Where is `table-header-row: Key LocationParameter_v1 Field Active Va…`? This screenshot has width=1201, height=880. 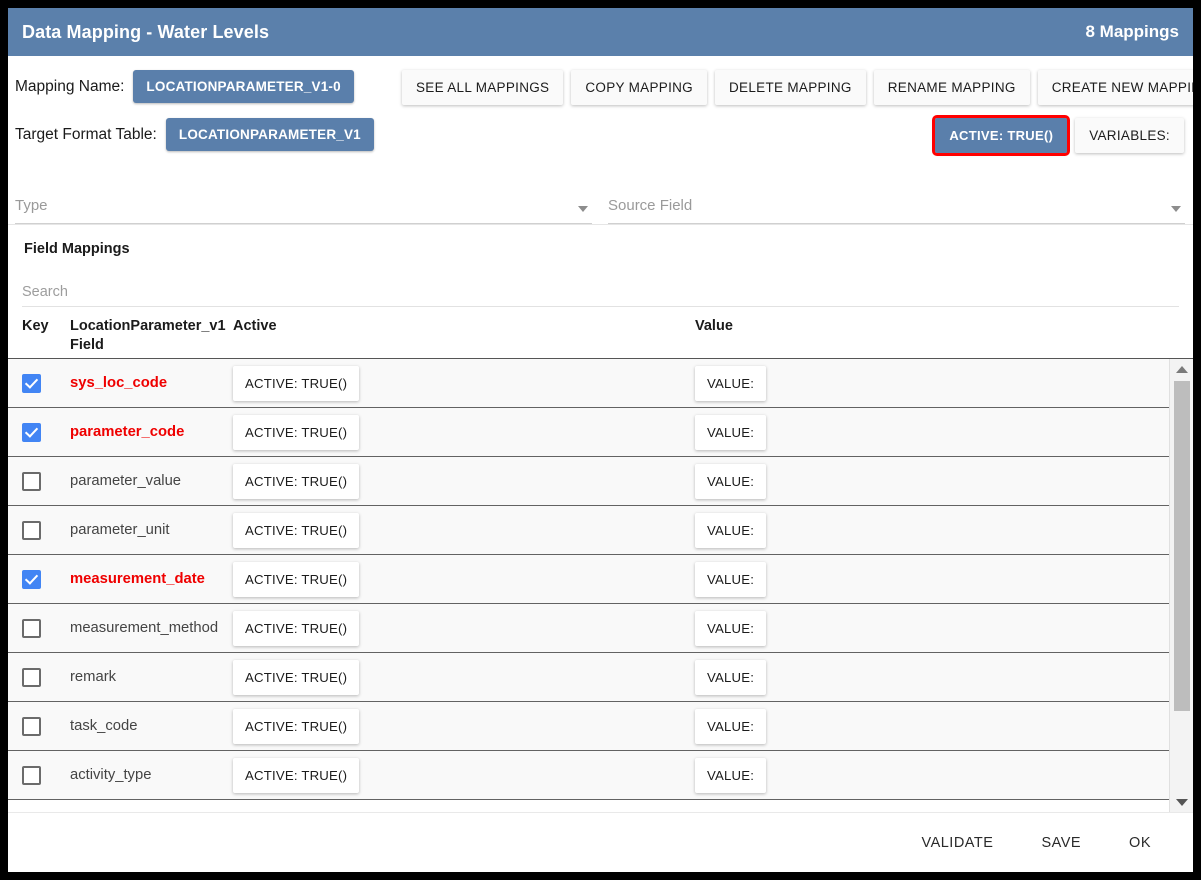
table-header-row: Key LocationParameter_v1 Field Active Va… is located at coordinates (600, 333).